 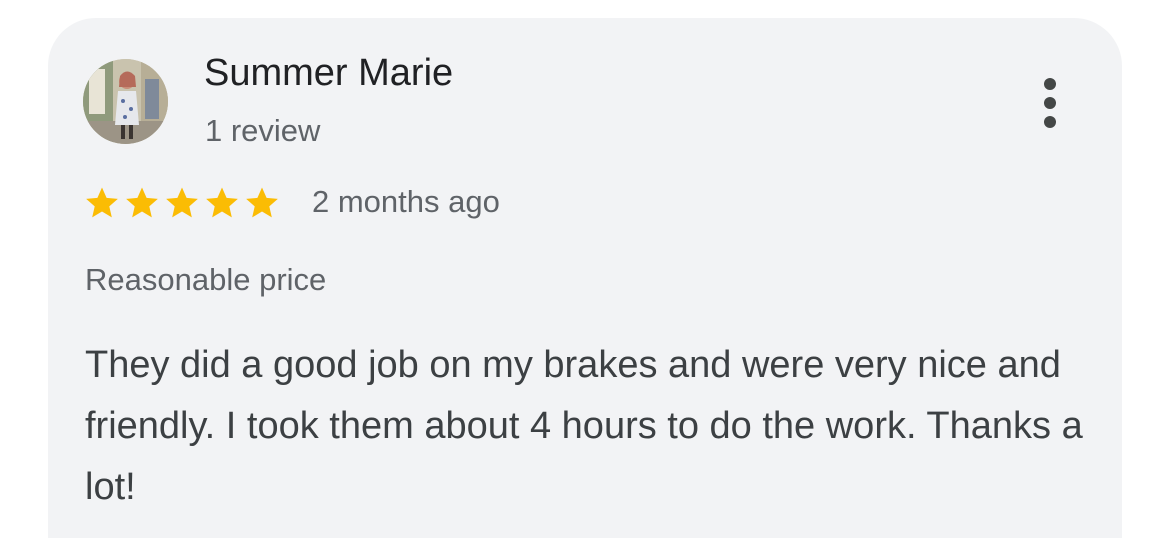 What do you see at coordinates (206, 279) in the screenshot?
I see `review-attribute-tag: Reasonable price` at bounding box center [206, 279].